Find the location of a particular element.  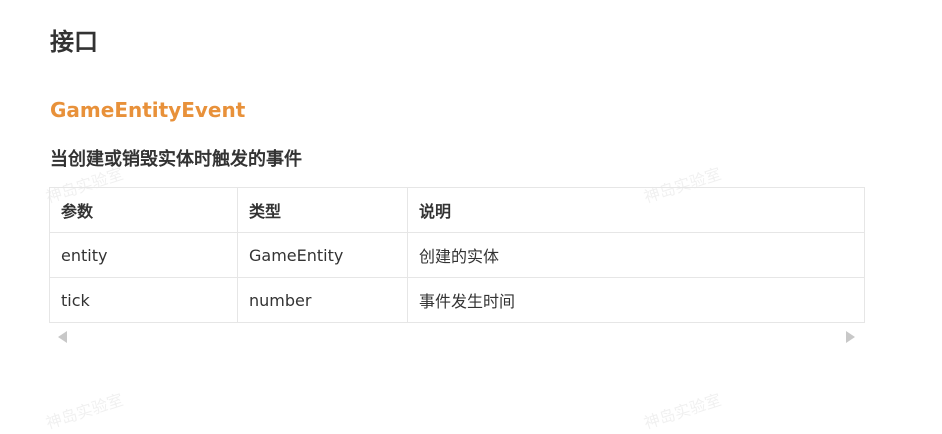

table-row: tick number 事件发生时间 is located at coordinates (457, 300).